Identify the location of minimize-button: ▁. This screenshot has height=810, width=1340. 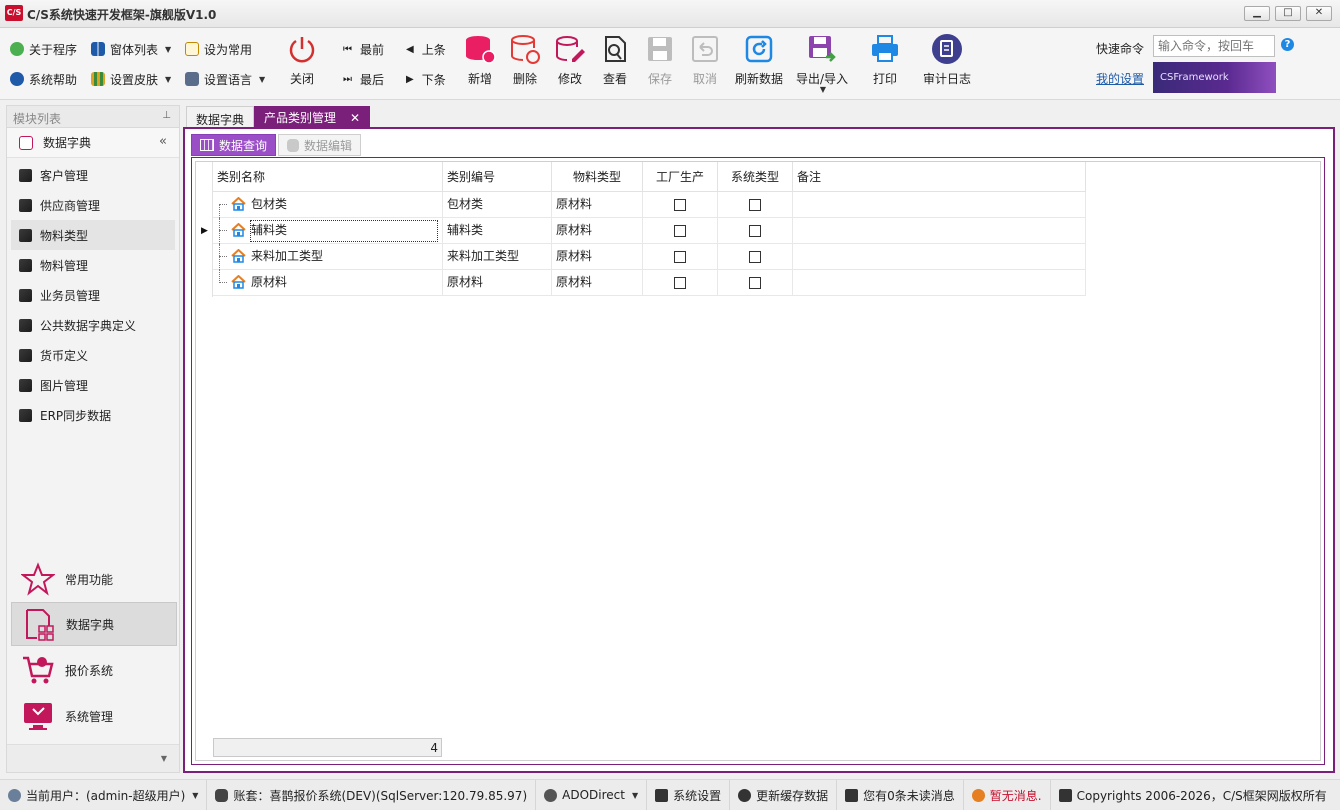
(1257, 13).